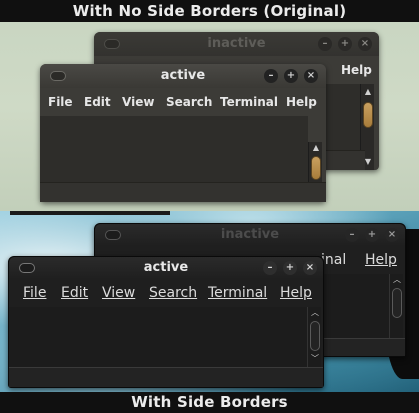  Describe the element at coordinates (333, 260) in the screenshot. I see `menu-terminal-partial: inal` at that location.